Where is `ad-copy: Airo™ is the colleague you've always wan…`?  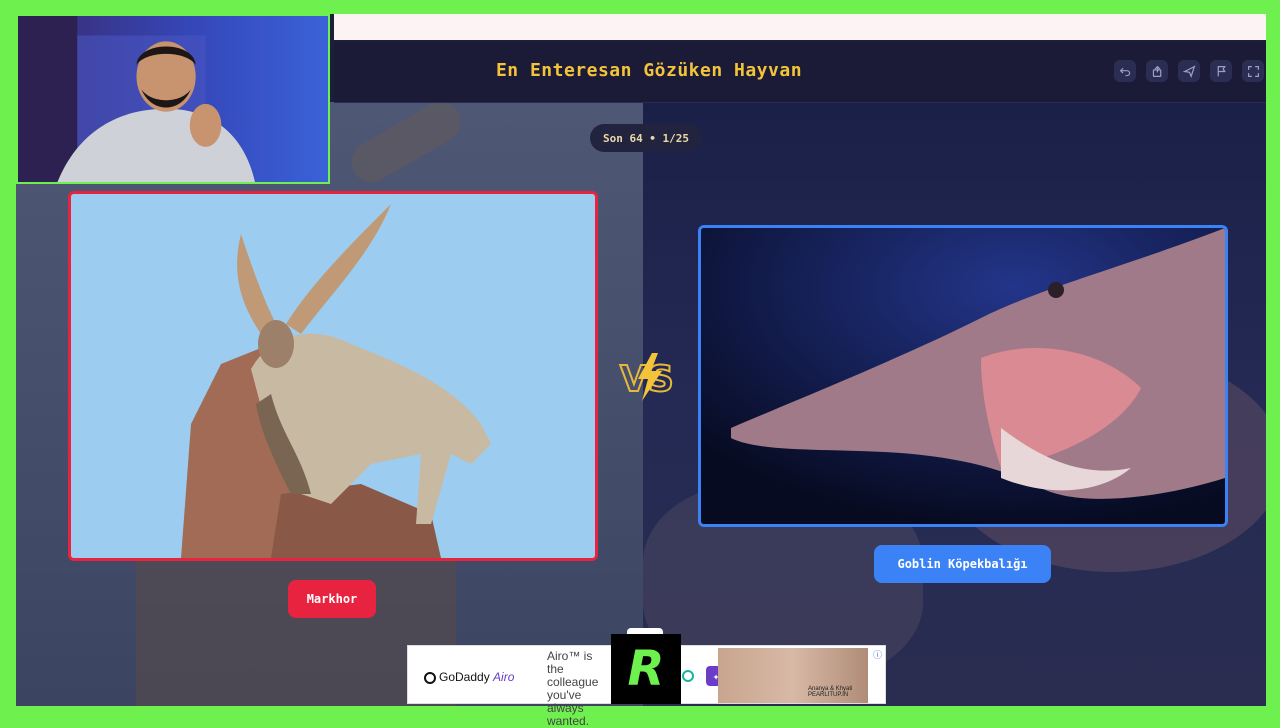
ad-copy: Airo™ is the colleague you've always wan… is located at coordinates (573, 688).